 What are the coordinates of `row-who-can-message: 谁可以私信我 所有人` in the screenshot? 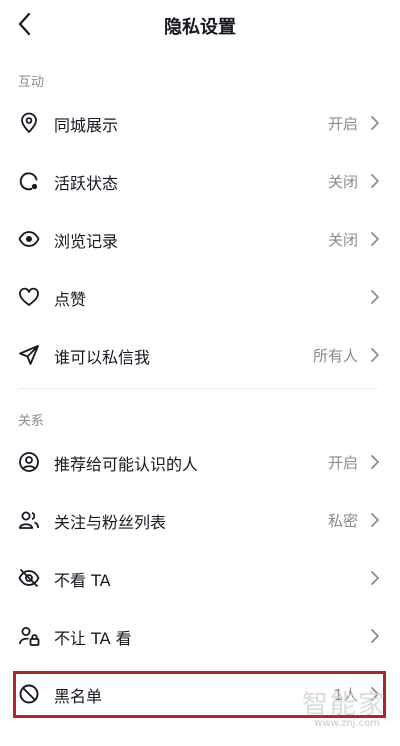 It's located at (200, 355).